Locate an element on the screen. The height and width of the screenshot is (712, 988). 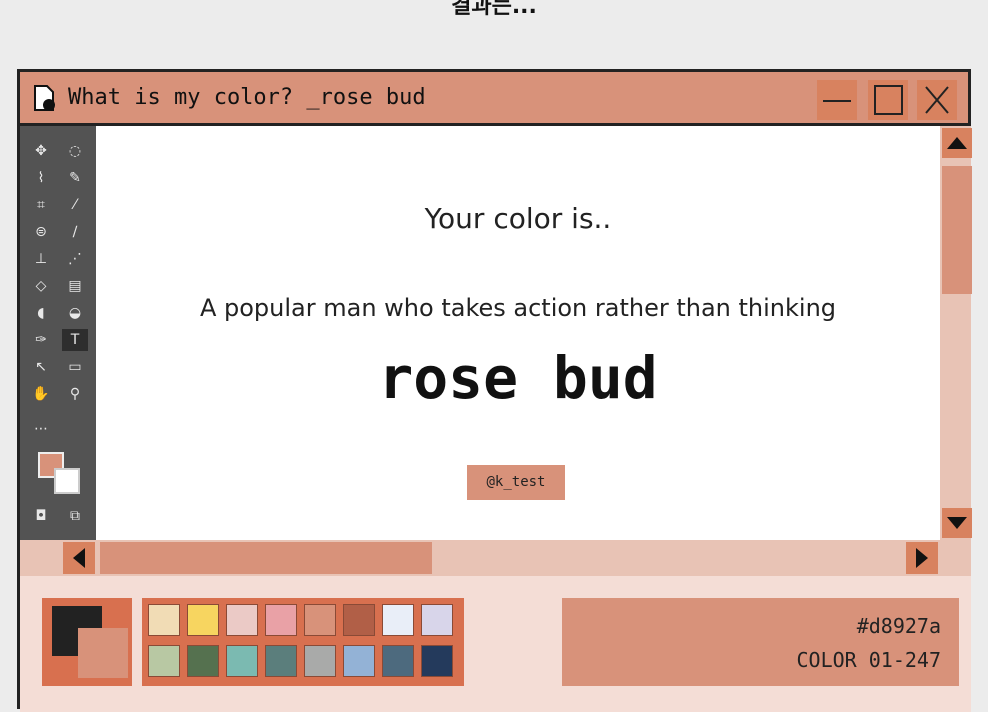
color-info-box: #d8927a COLOR 01-247 is located at coordinates (760, 642).